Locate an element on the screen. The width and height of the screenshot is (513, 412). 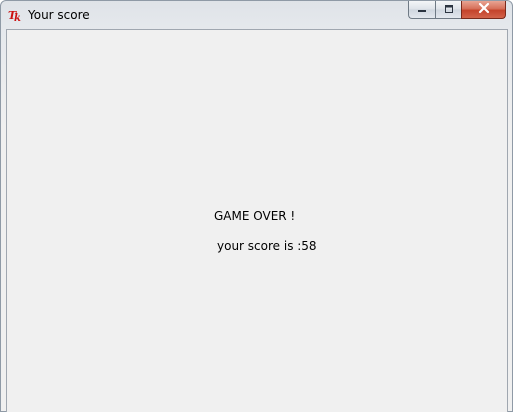
minimize-icon is located at coordinates (422, 10).